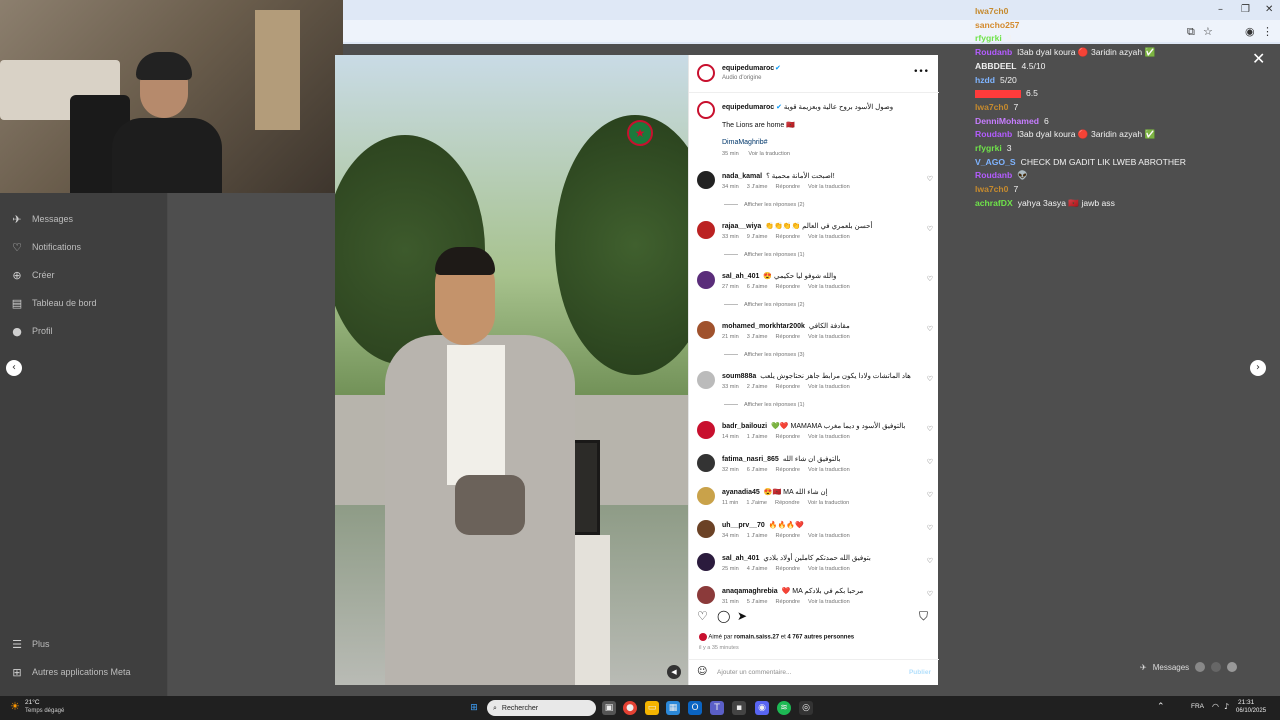  I want to click on sidebar-item-notifications: ♡ Notifications, so click(45, 247).